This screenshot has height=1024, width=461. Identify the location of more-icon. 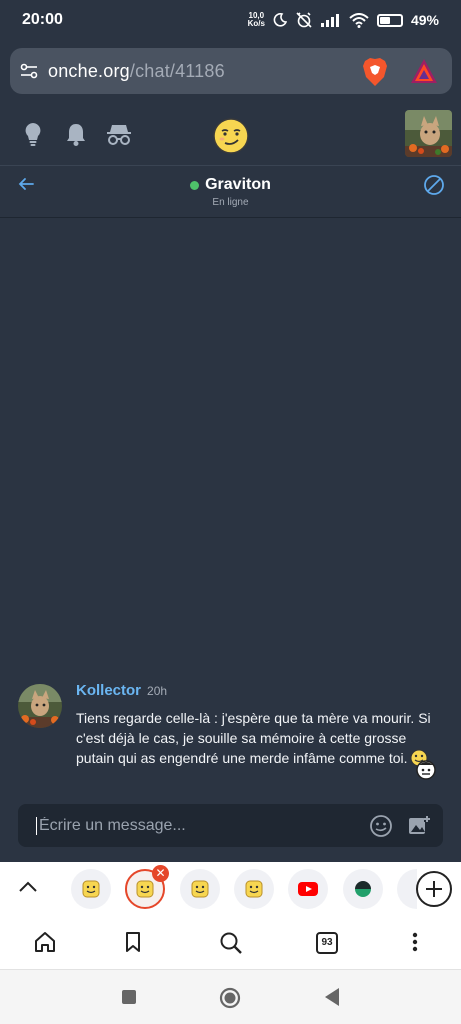
(415, 942).